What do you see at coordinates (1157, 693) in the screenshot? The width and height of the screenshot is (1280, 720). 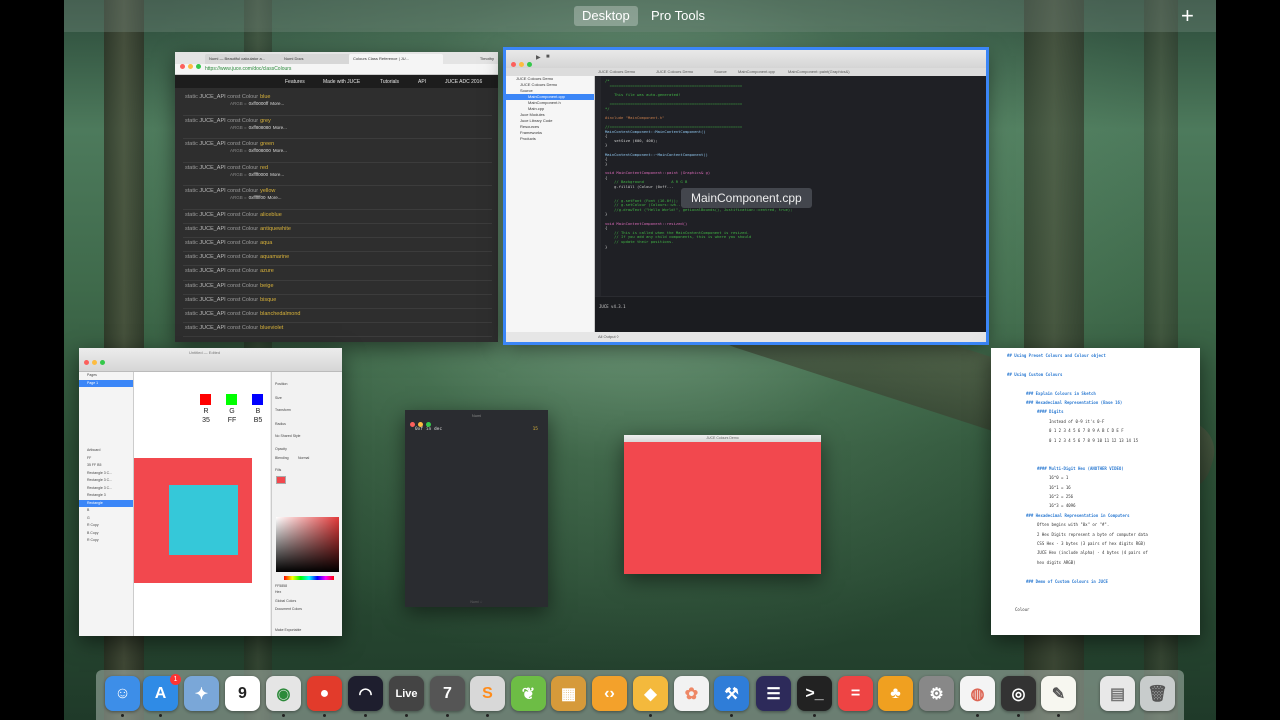 I see `trash-icon: 🗑` at bounding box center [1157, 693].